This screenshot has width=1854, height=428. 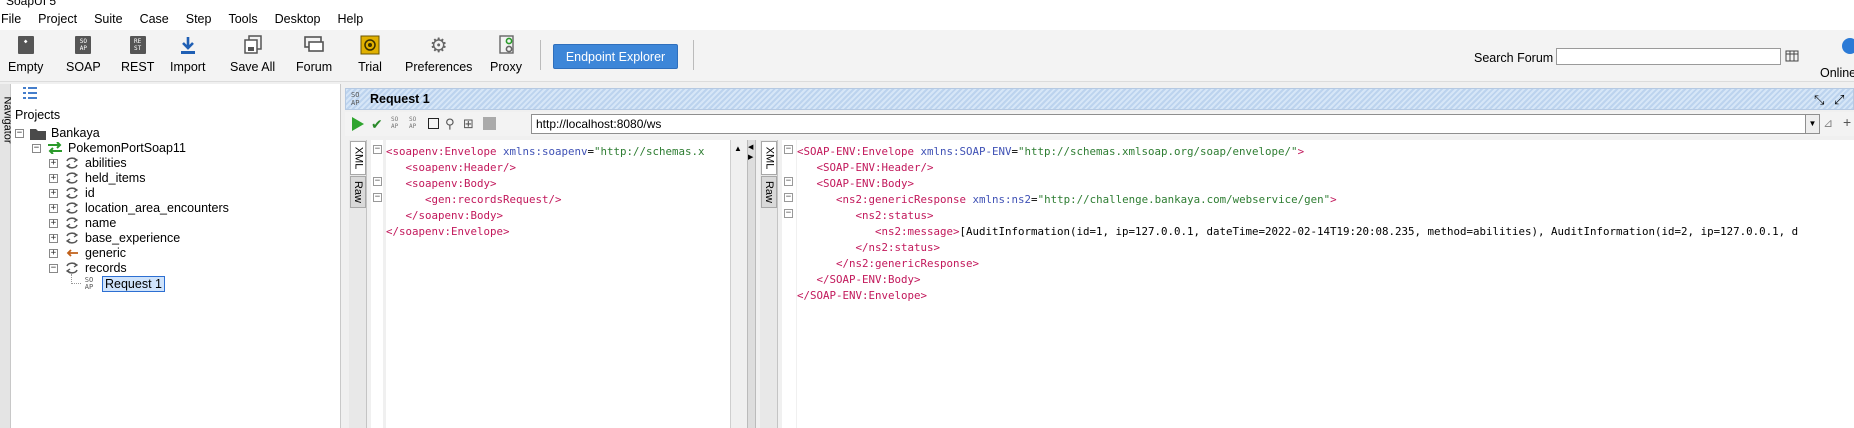 I want to click on tree-node-operation: + name, so click(x=82, y=223).